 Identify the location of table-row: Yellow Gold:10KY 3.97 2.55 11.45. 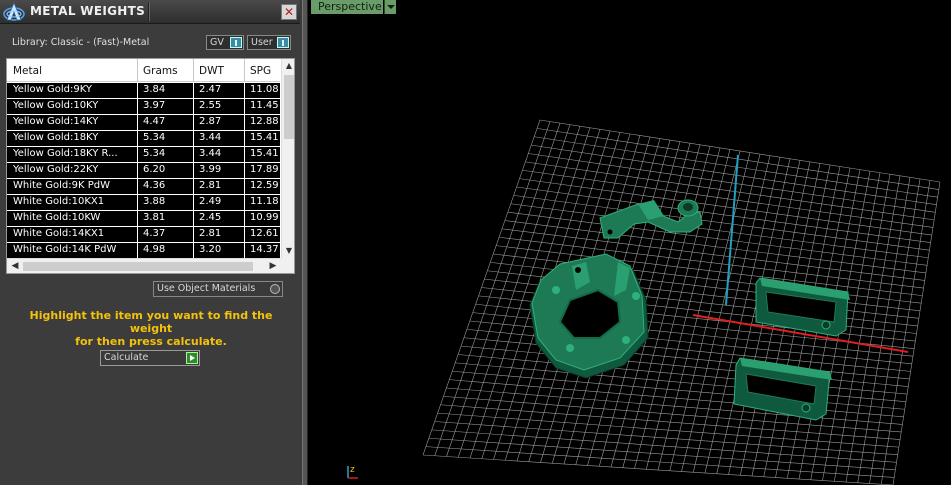
(143, 107).